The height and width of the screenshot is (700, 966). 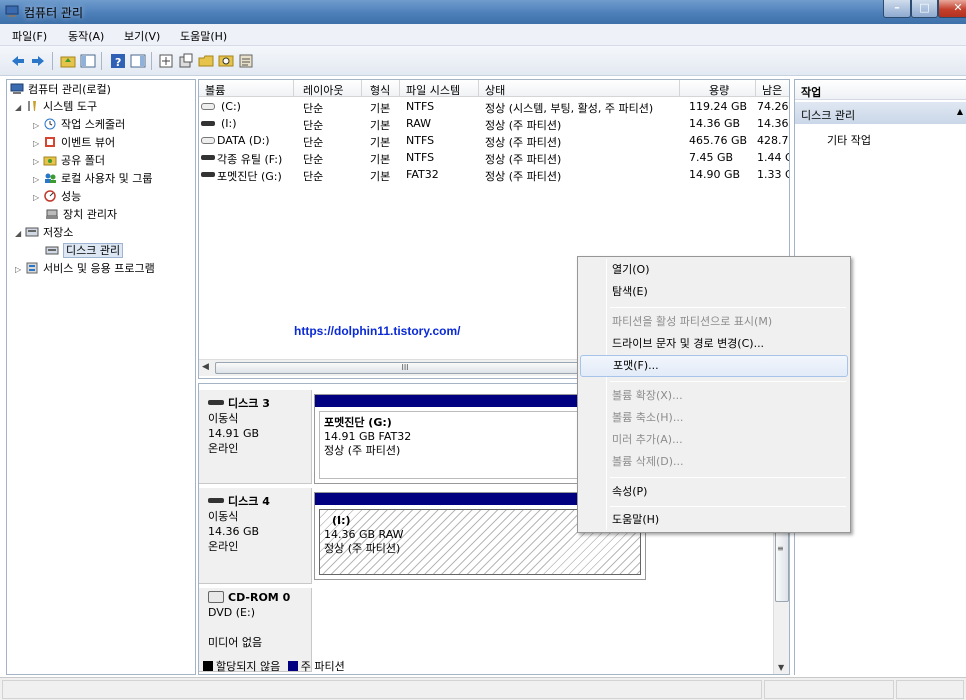 I want to click on removable-drive-icon, so click(x=208, y=174).